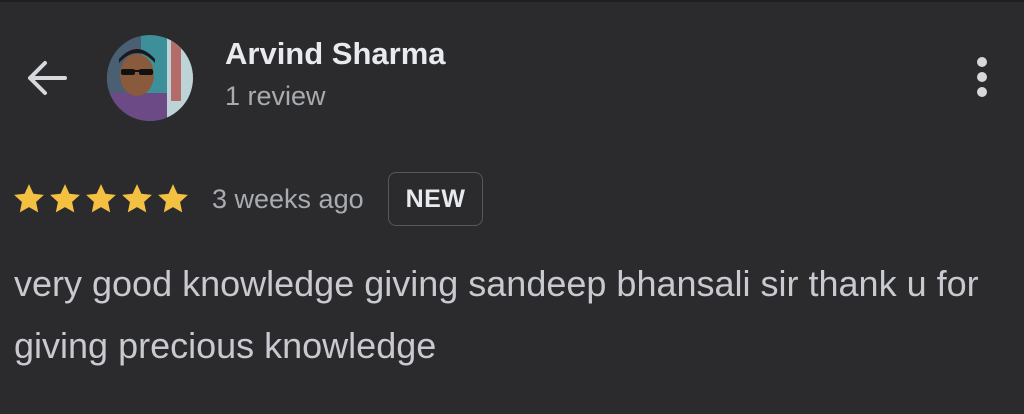 This screenshot has height=414, width=1024. Describe the element at coordinates (335, 54) in the screenshot. I see `reviewer-name: Arvind Sharma` at that location.